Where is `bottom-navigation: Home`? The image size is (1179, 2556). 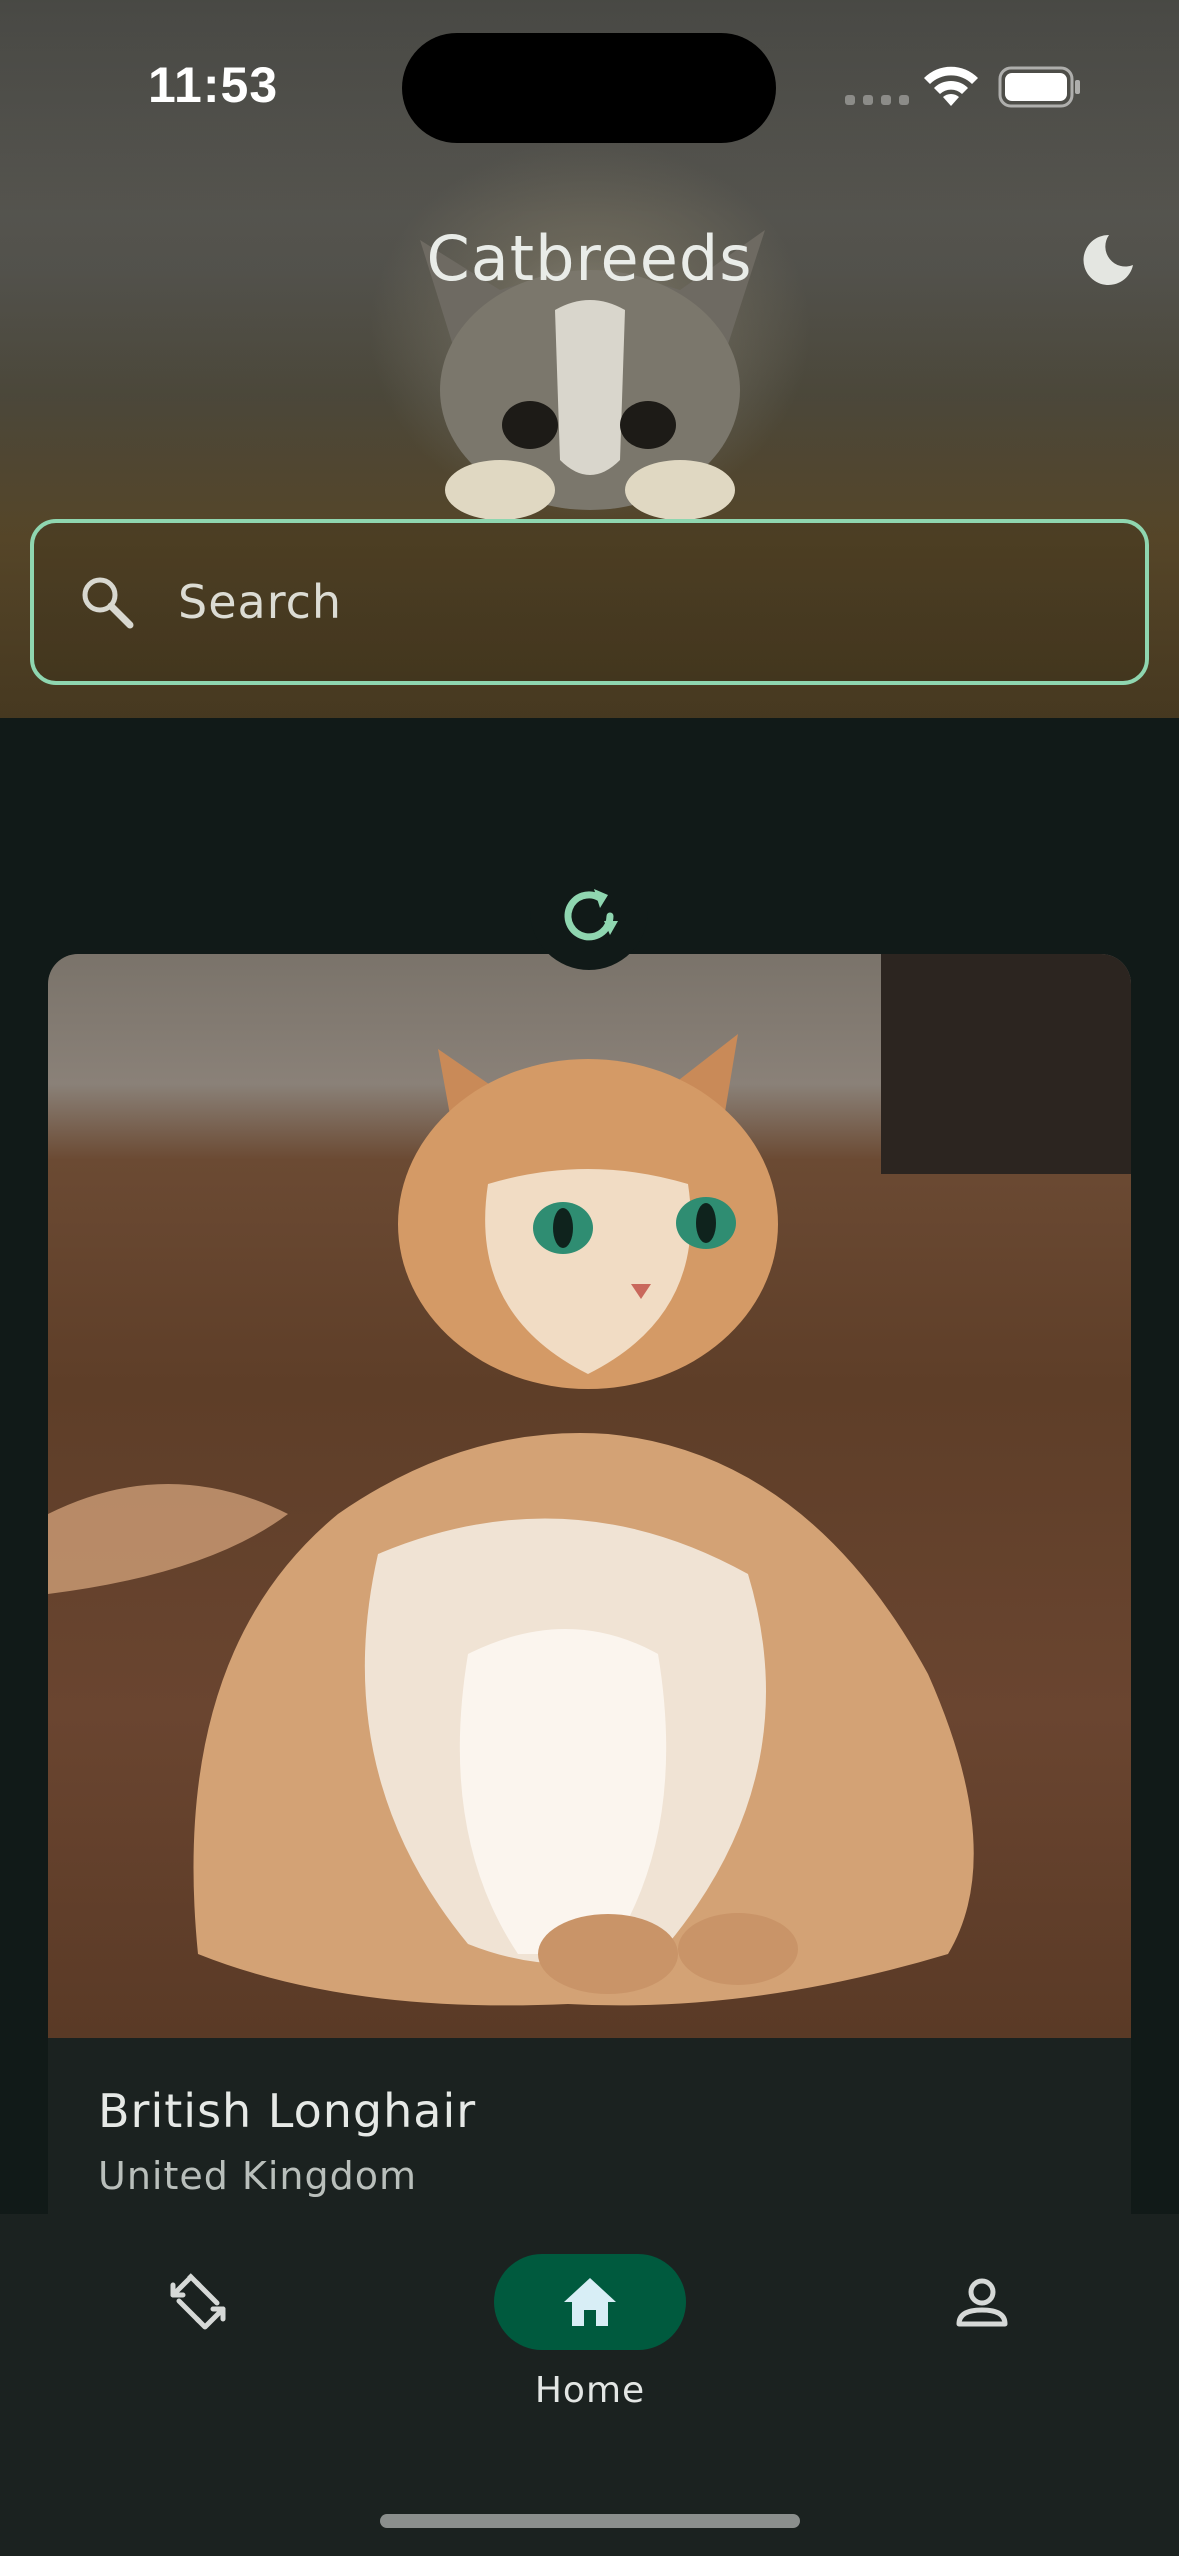 bottom-navigation: Home is located at coordinates (589, 2385).